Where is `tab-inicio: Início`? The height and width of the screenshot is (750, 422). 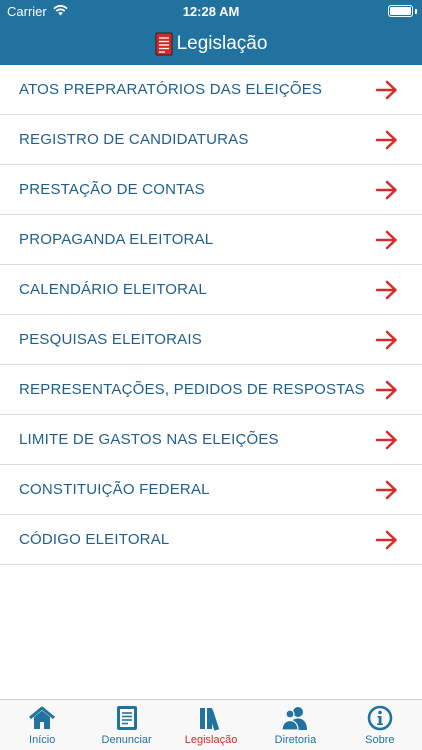
tab-inicio: Início is located at coordinates (42, 725).